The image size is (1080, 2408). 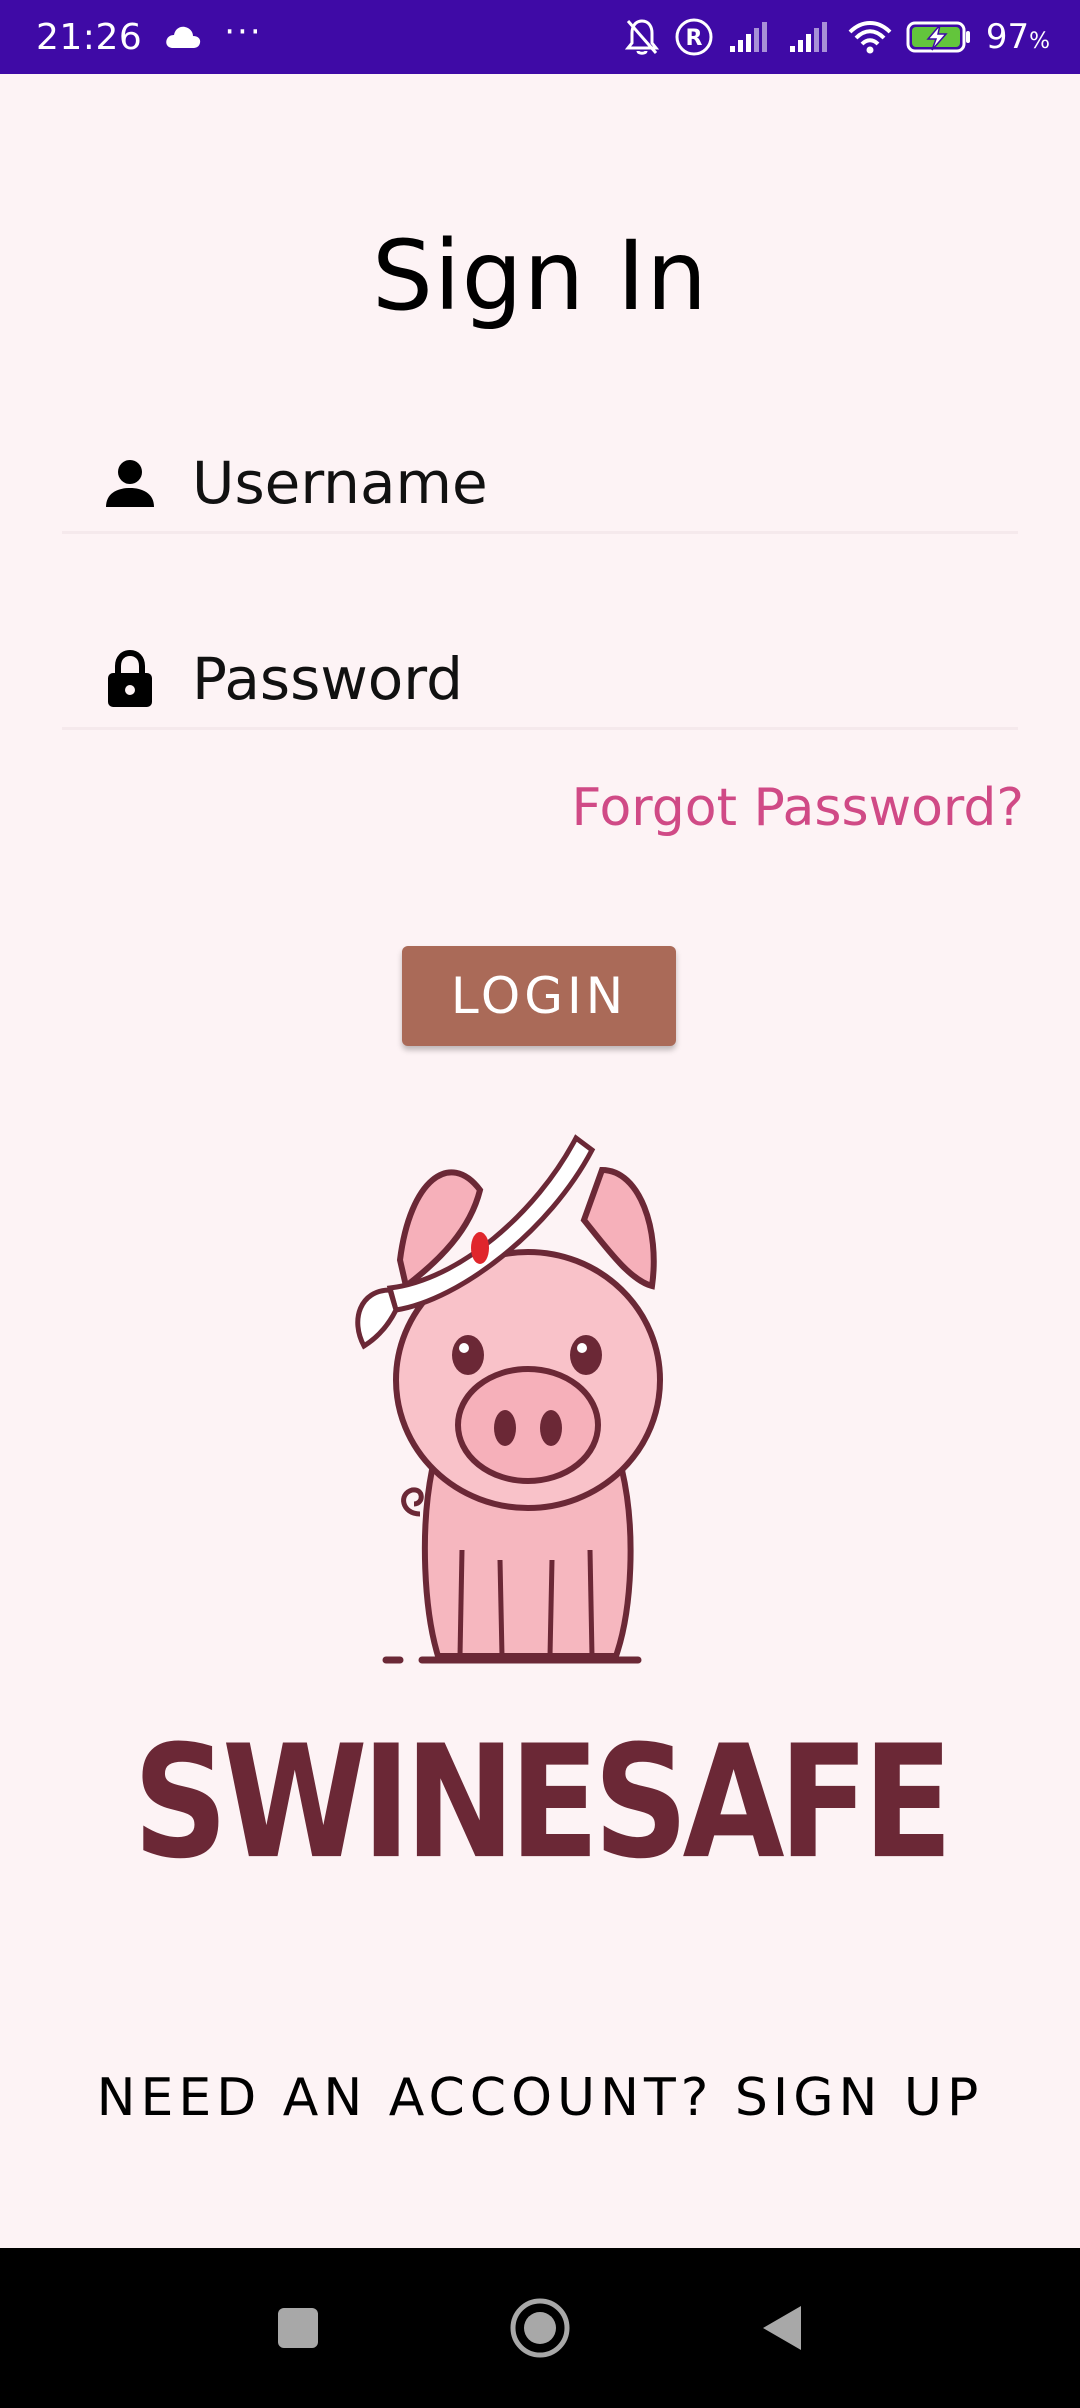 What do you see at coordinates (130, 483) in the screenshot?
I see `person-icon` at bounding box center [130, 483].